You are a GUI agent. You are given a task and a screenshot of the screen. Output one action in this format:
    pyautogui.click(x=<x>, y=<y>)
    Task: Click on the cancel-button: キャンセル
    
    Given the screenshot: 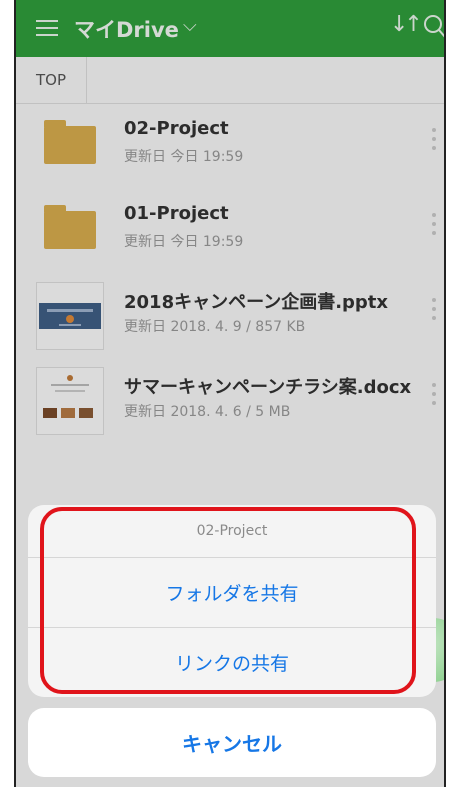 What is the action you would take?
    pyautogui.click(x=232, y=742)
    